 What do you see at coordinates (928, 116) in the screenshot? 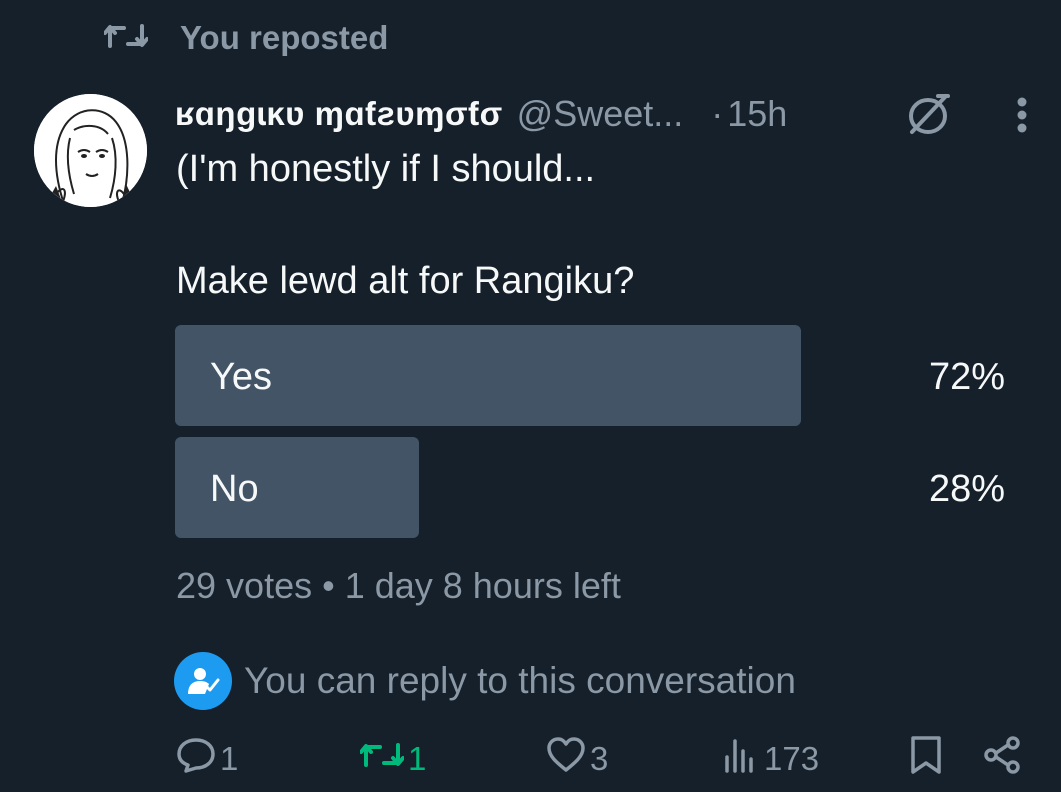
I see `verified-off-icon` at bounding box center [928, 116].